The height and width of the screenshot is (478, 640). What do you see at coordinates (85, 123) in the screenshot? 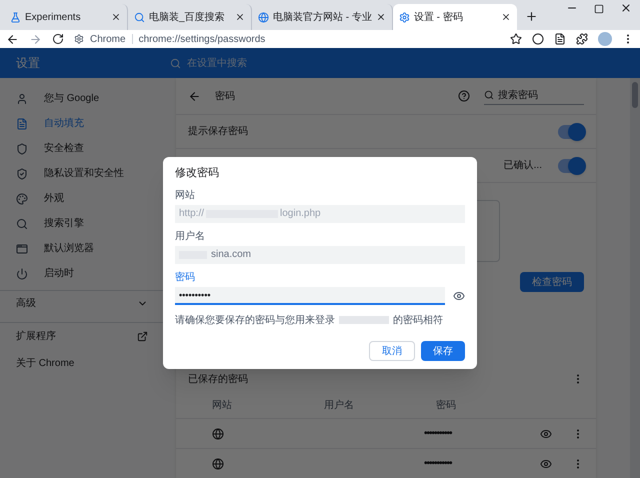
I see `sidebar-item: 自动填充` at bounding box center [85, 123].